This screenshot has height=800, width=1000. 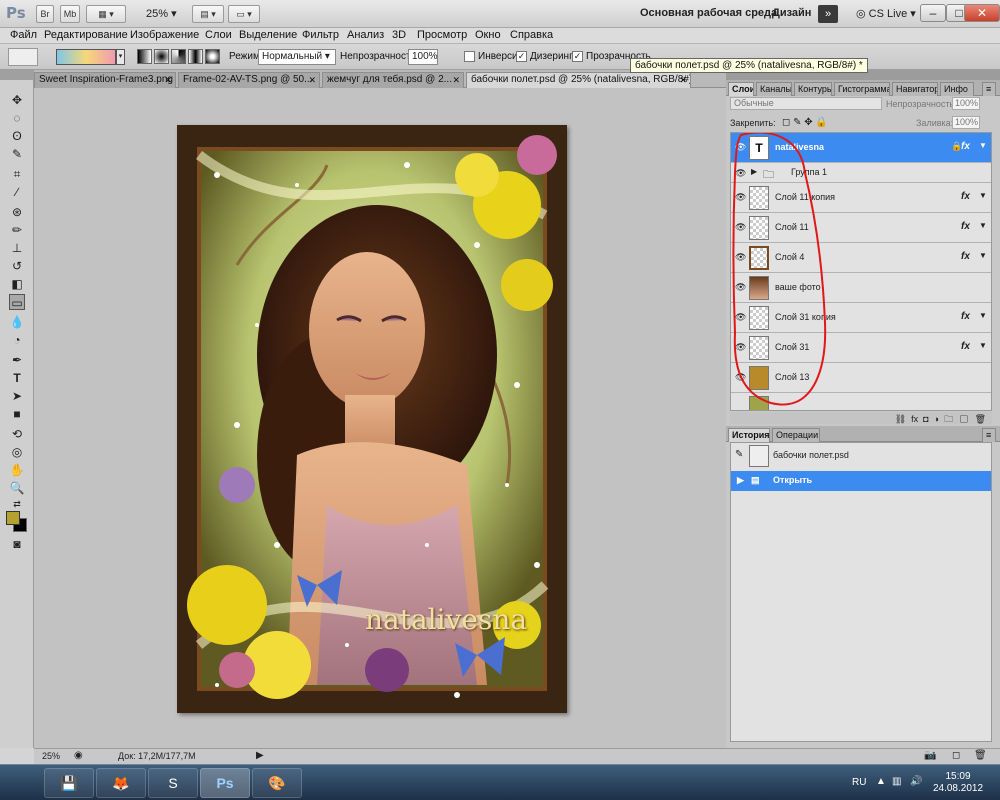 What do you see at coordinates (268, 35) in the screenshot?
I see `menu-select: Выделение` at bounding box center [268, 35].